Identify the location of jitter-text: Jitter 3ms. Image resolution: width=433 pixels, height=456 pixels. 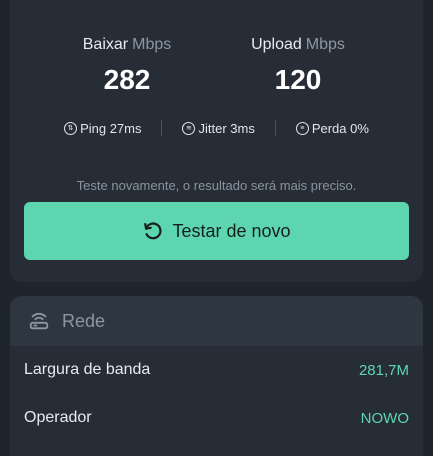
(226, 128).